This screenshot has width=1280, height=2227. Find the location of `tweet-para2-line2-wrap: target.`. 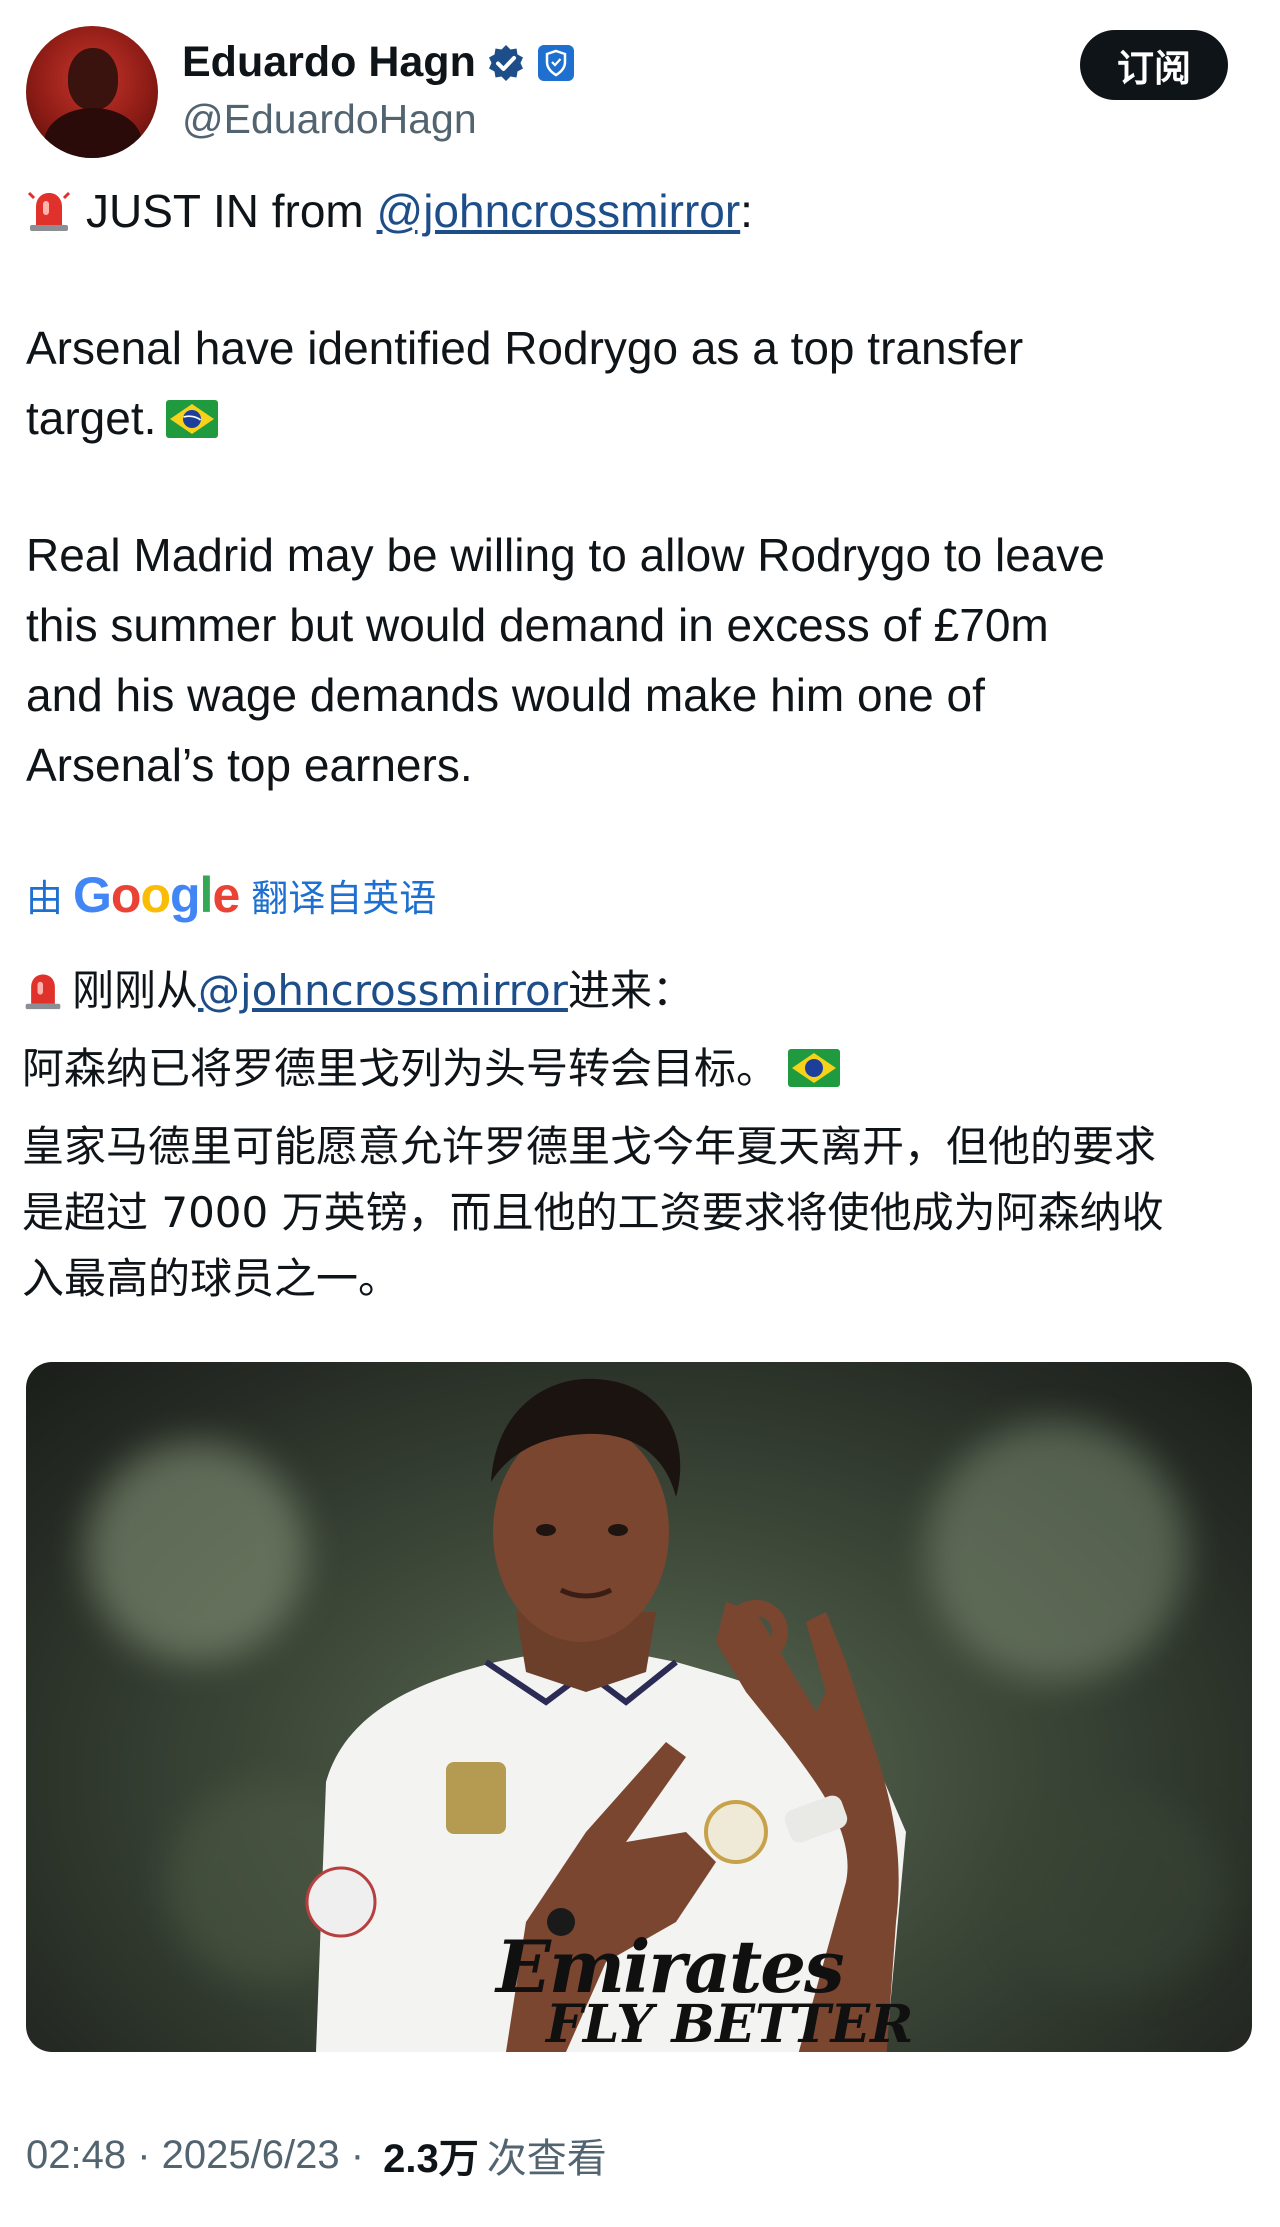

tweet-para2-line2-wrap: target. is located at coordinates (636, 418).